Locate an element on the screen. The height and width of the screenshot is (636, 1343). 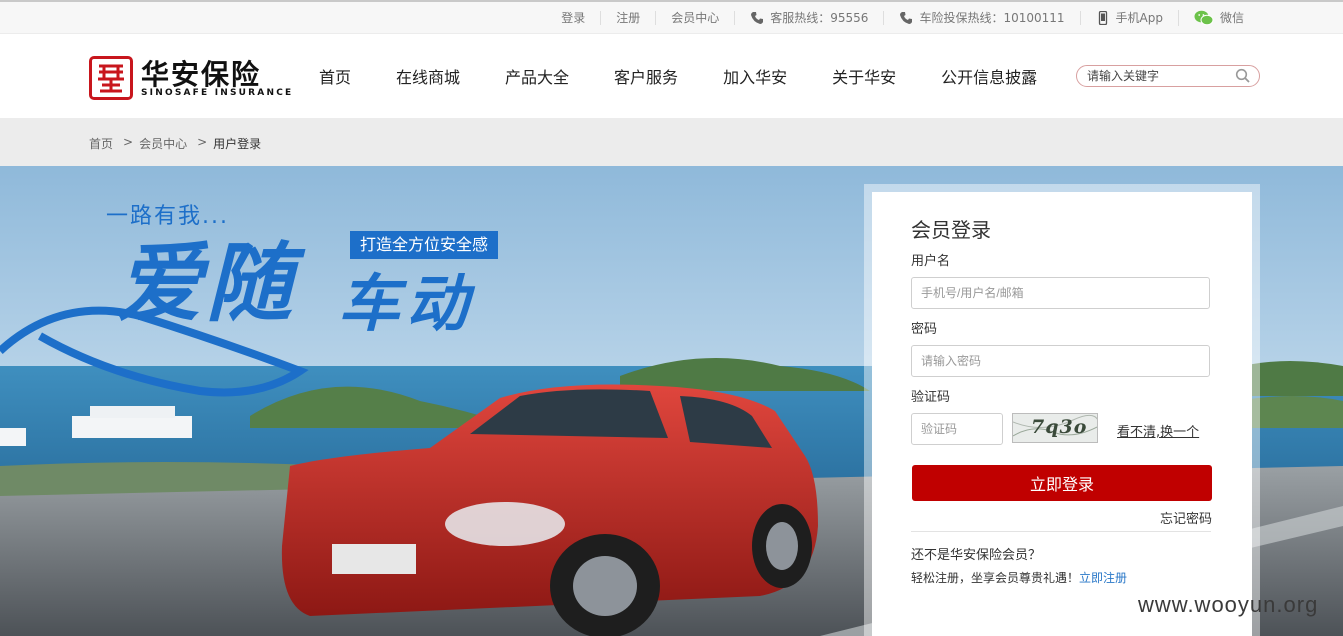
mobile-app-link: 手机App is located at coordinates (1128, 18).